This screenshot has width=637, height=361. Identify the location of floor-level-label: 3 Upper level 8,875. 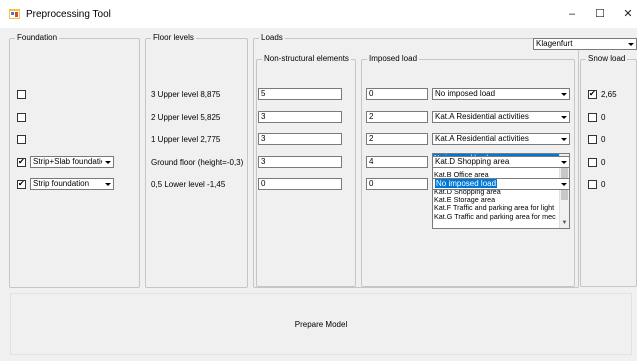
(186, 94).